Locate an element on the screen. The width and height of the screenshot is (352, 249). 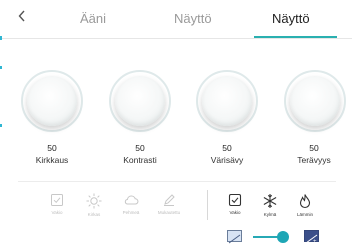
sharpness-label: Terävyys is located at coordinates (314, 160).